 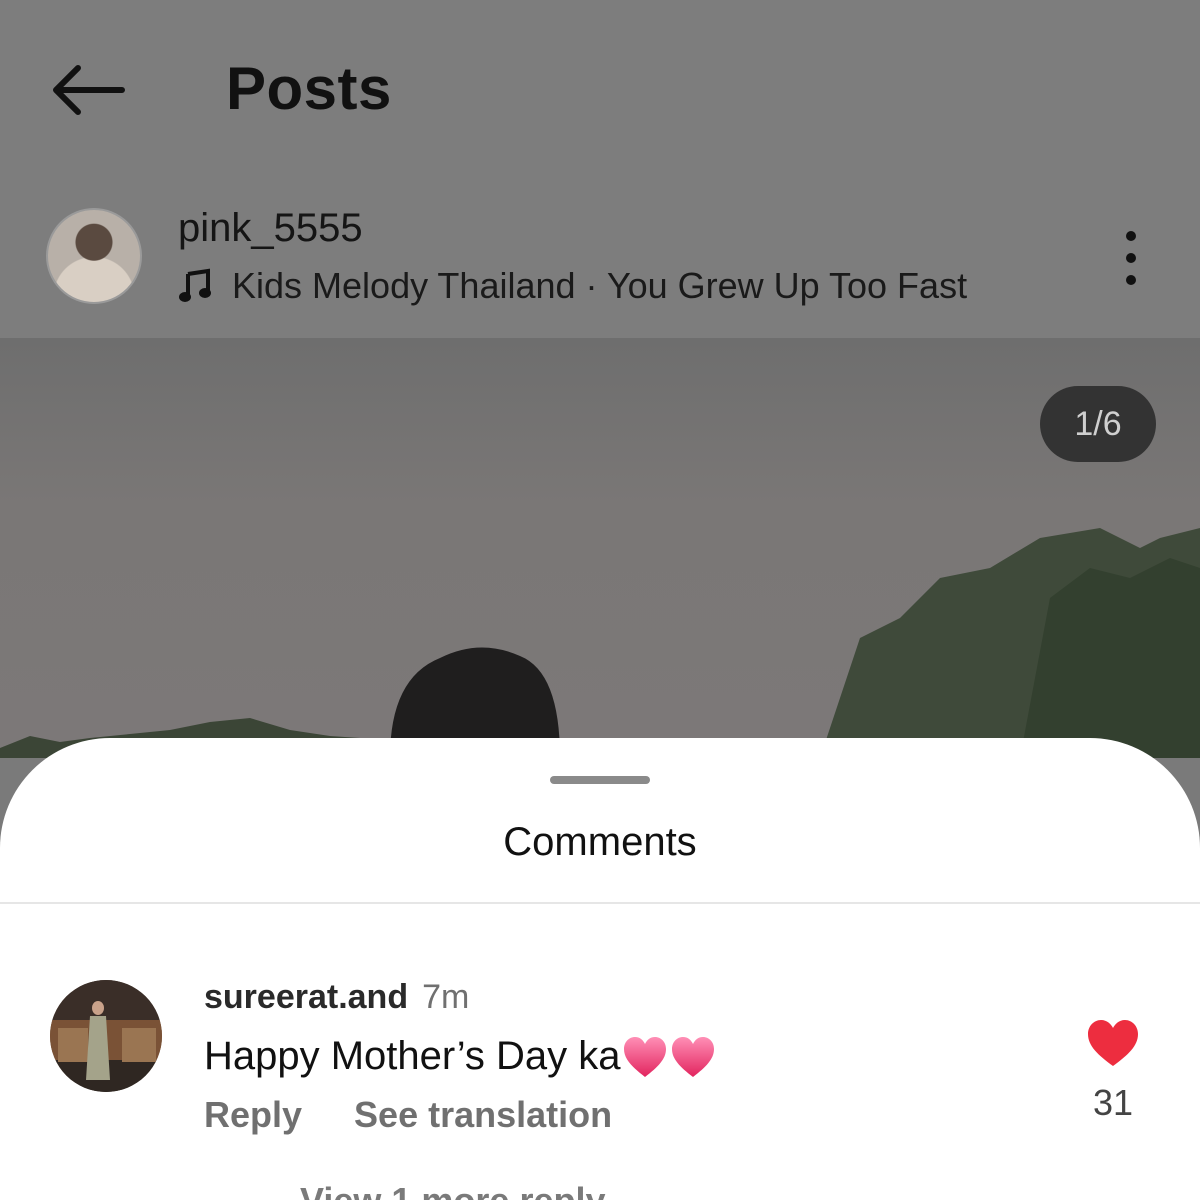 I want to click on commenter-avatar-image, so click(x=106, y=1036).